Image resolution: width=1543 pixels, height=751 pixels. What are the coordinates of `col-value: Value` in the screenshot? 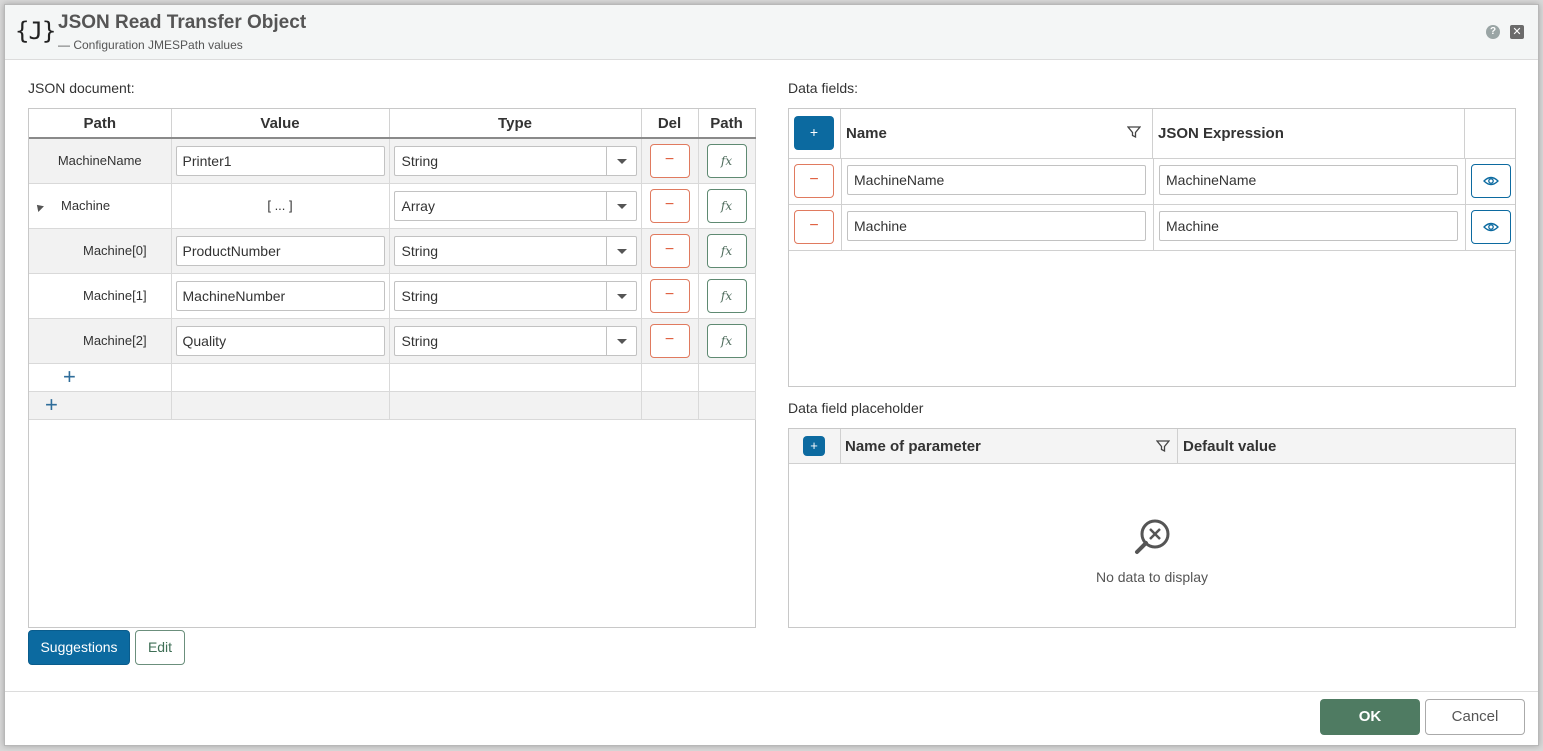 It's located at (280, 124).